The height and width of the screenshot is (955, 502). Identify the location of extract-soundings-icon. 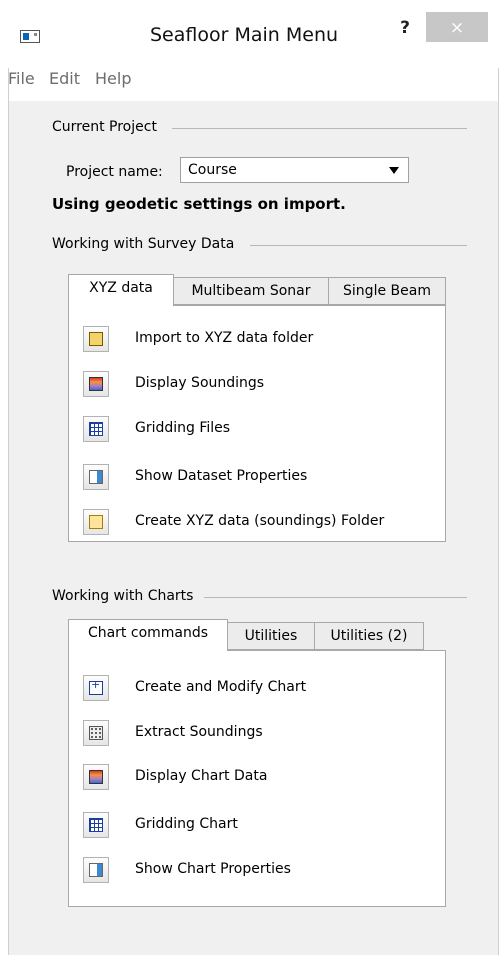
(96, 733).